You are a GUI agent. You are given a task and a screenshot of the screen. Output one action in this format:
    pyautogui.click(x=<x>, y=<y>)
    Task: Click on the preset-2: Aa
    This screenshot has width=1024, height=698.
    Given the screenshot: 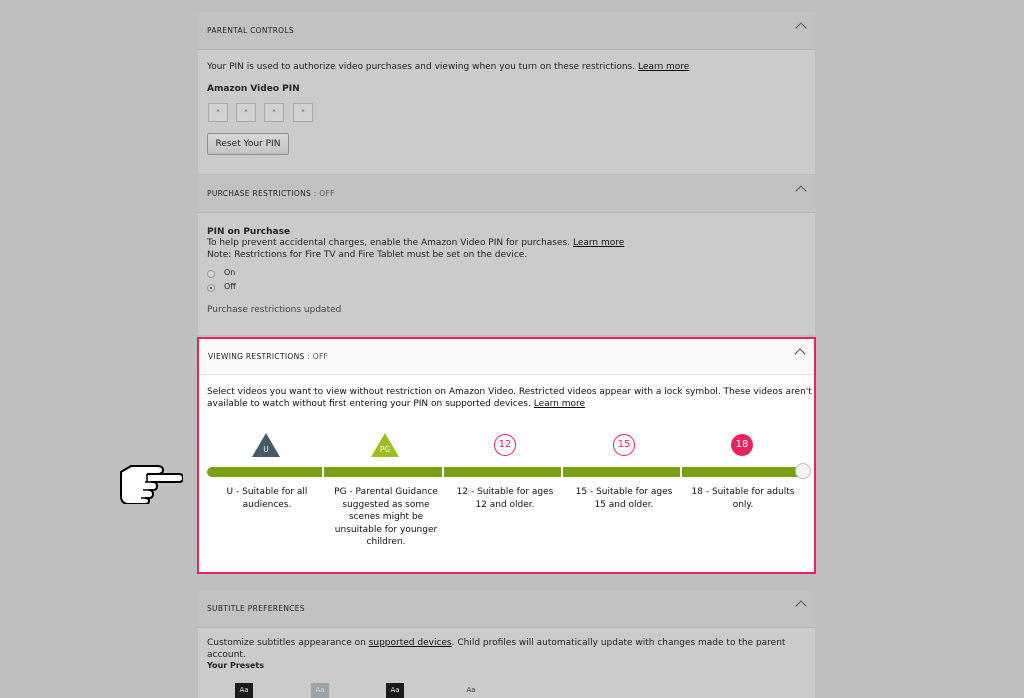 What is the action you would take?
    pyautogui.click(x=320, y=690)
    